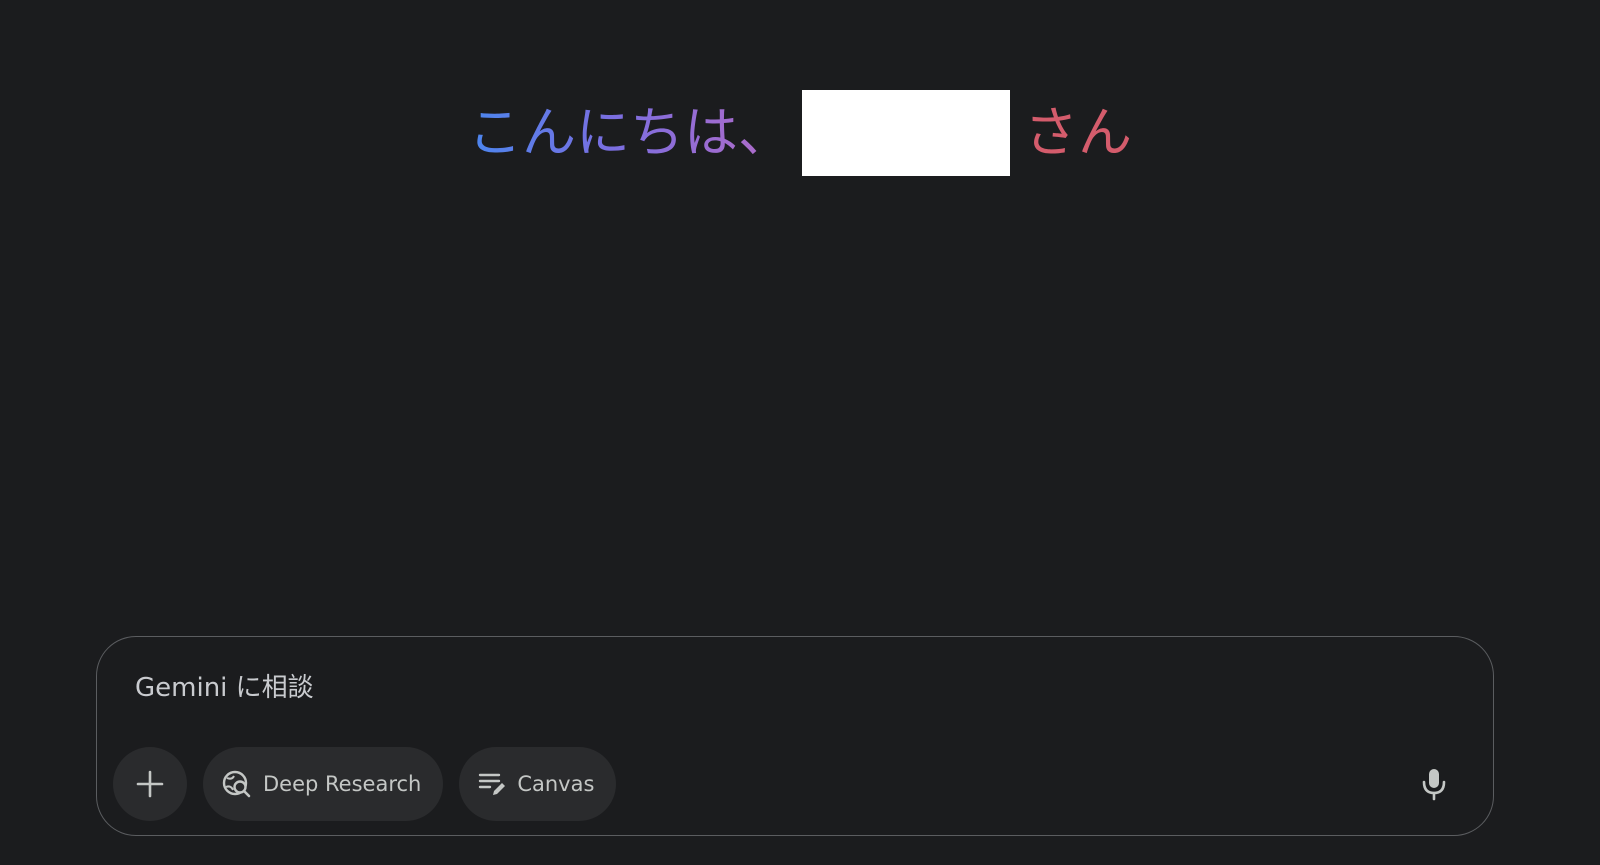  What do you see at coordinates (630, 132) in the screenshot?
I see `greeting-prefix: こんにちは、` at bounding box center [630, 132].